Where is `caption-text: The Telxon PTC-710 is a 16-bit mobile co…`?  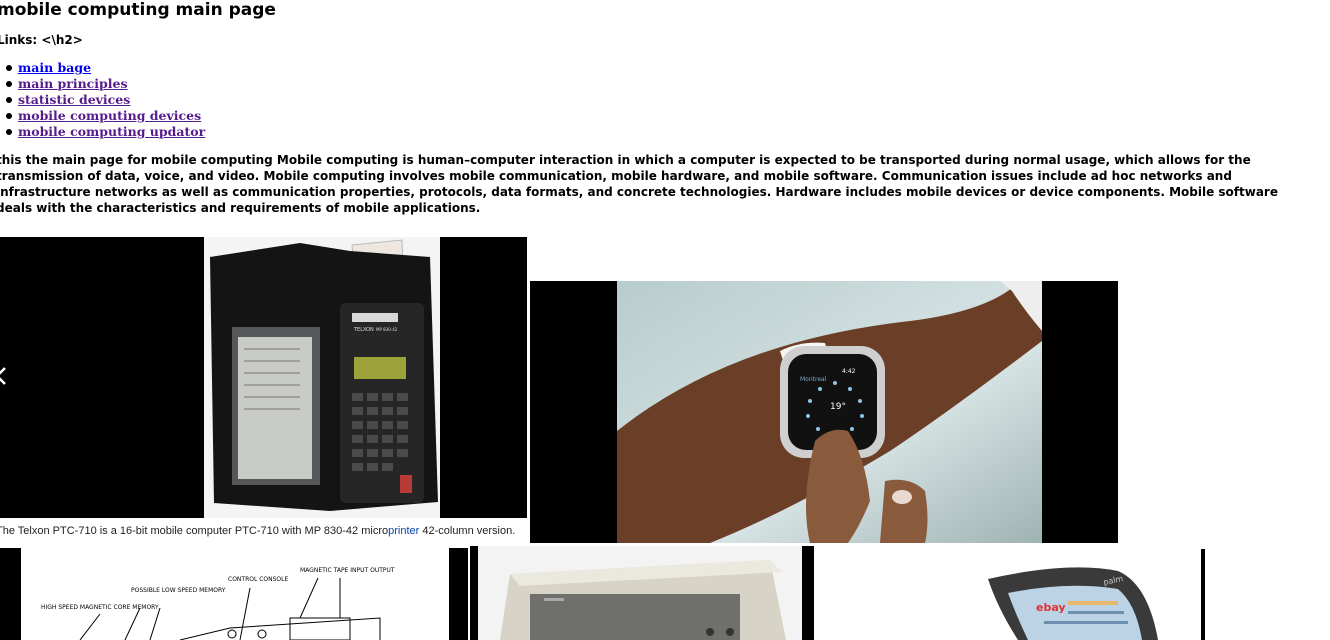
caption-text: The Telxon PTC-710 is a 16-bit mobile co… is located at coordinates (194, 531).